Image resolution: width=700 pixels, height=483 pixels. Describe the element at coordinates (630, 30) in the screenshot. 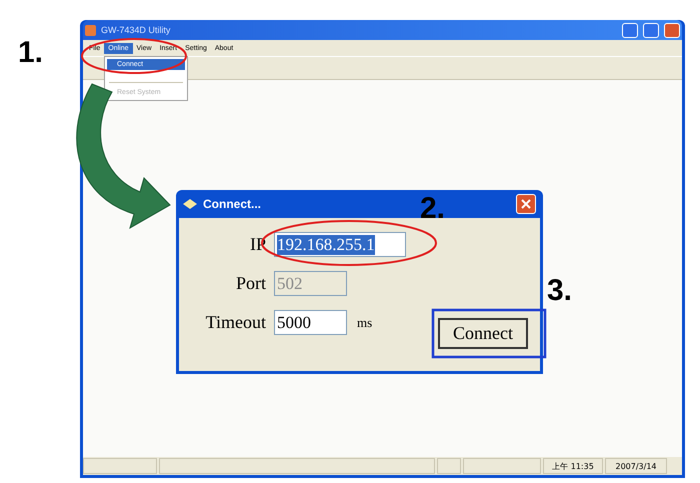

I see `minimize-button` at that location.